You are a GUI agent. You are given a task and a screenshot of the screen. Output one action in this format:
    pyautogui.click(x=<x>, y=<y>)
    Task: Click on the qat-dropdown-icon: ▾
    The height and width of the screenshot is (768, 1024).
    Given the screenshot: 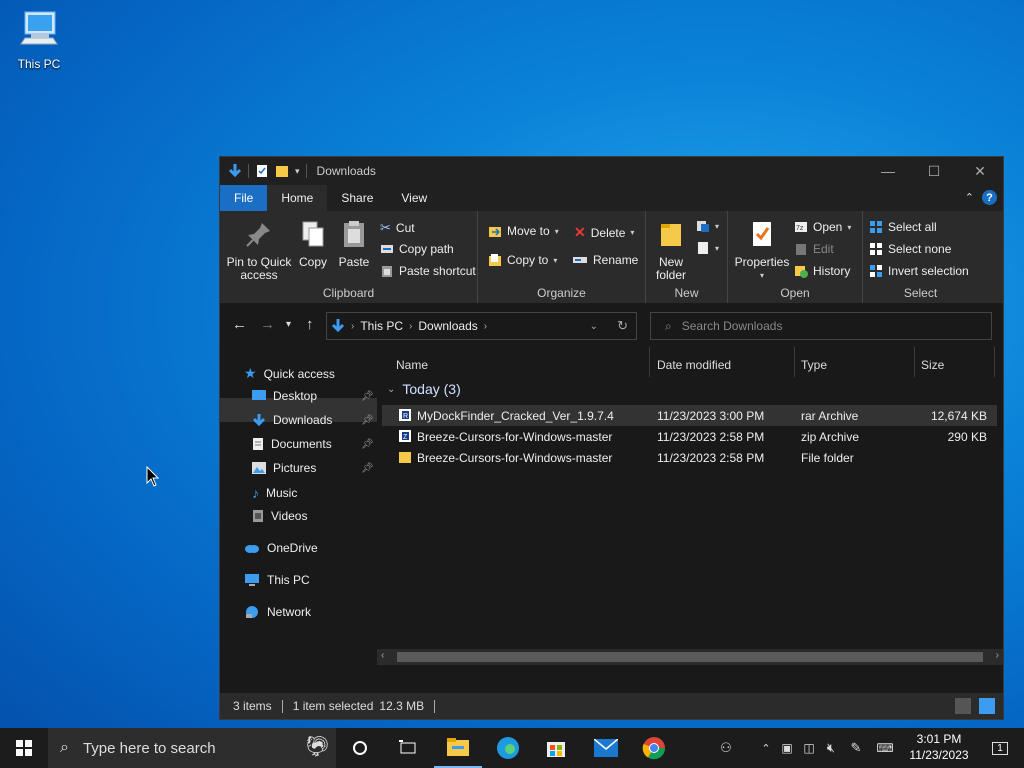 What is the action you would take?
    pyautogui.click(x=297, y=171)
    